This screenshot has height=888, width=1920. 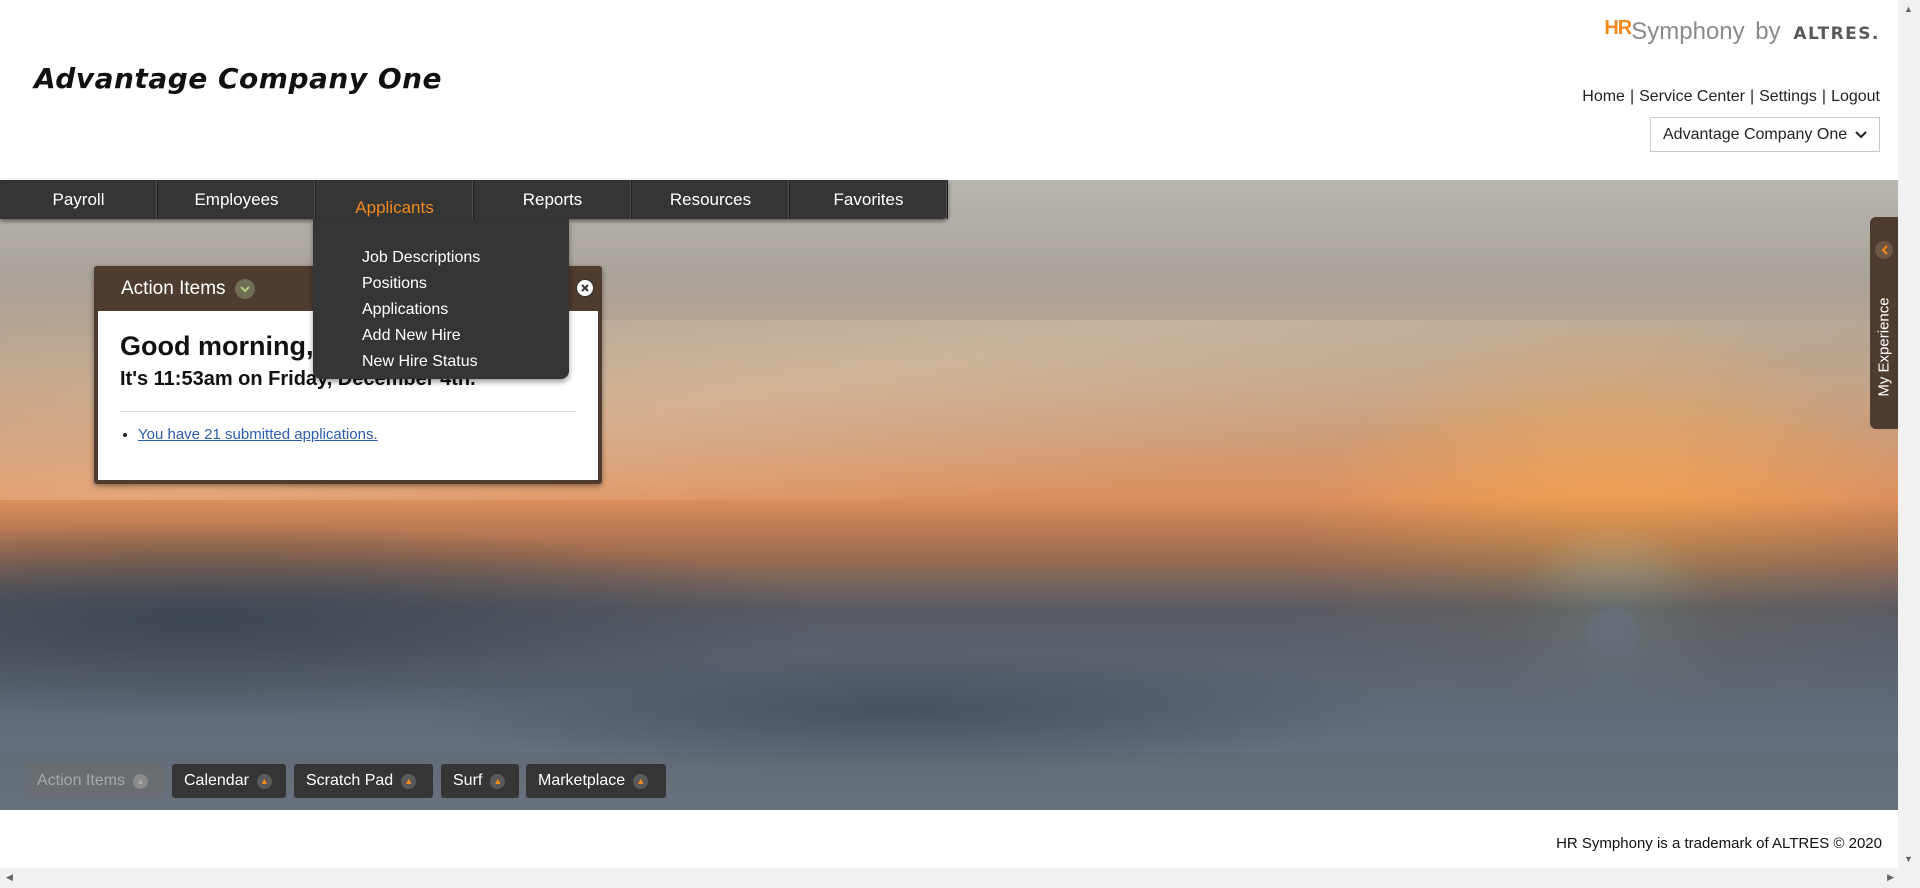 What do you see at coordinates (258, 434) in the screenshot?
I see `submitted-applications-link: You have 21 submitted applications.` at bounding box center [258, 434].